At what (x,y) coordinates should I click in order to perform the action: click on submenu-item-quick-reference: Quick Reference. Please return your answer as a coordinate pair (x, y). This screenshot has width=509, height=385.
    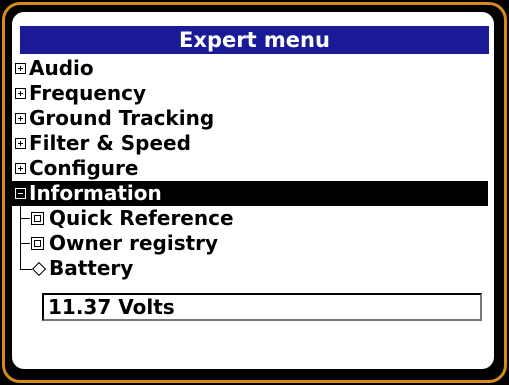
    Looking at the image, I should click on (253, 218).